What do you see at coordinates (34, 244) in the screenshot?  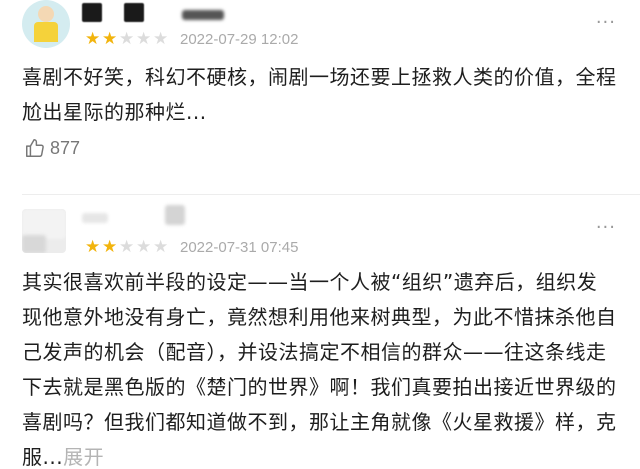 I see `avatar-blur` at bounding box center [34, 244].